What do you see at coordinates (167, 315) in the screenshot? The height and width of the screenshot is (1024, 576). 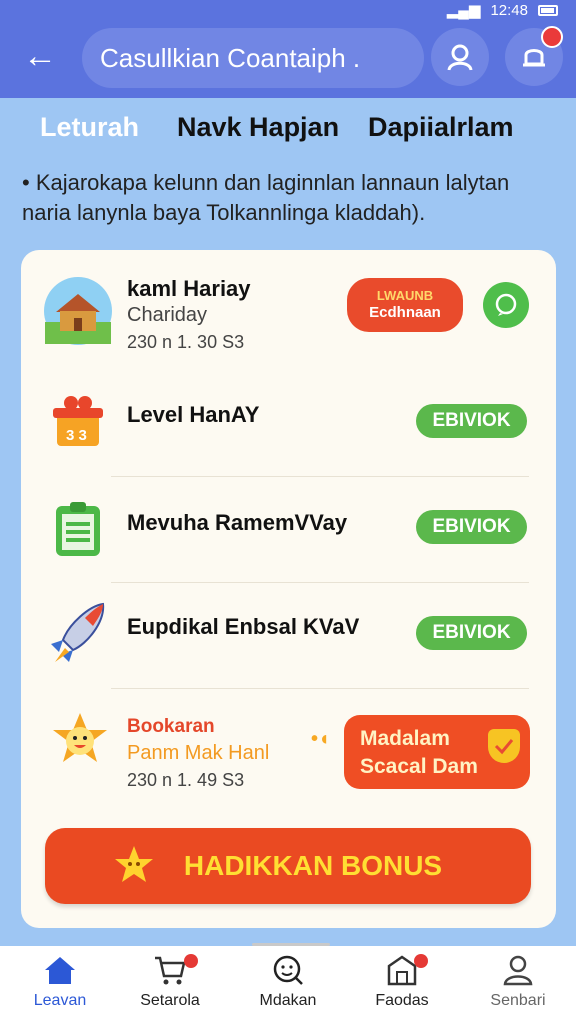 I see `item-subtitle: Chariday` at bounding box center [167, 315].